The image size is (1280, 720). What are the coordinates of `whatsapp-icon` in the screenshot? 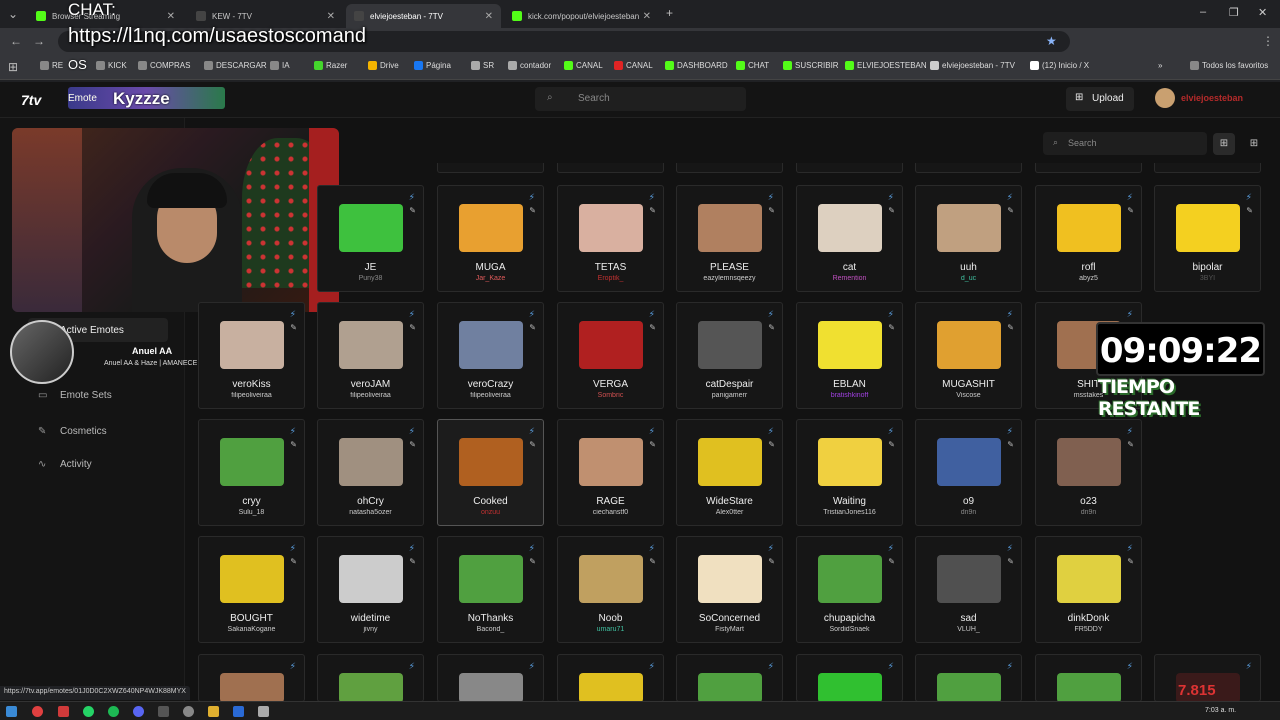 It's located at (88, 711).